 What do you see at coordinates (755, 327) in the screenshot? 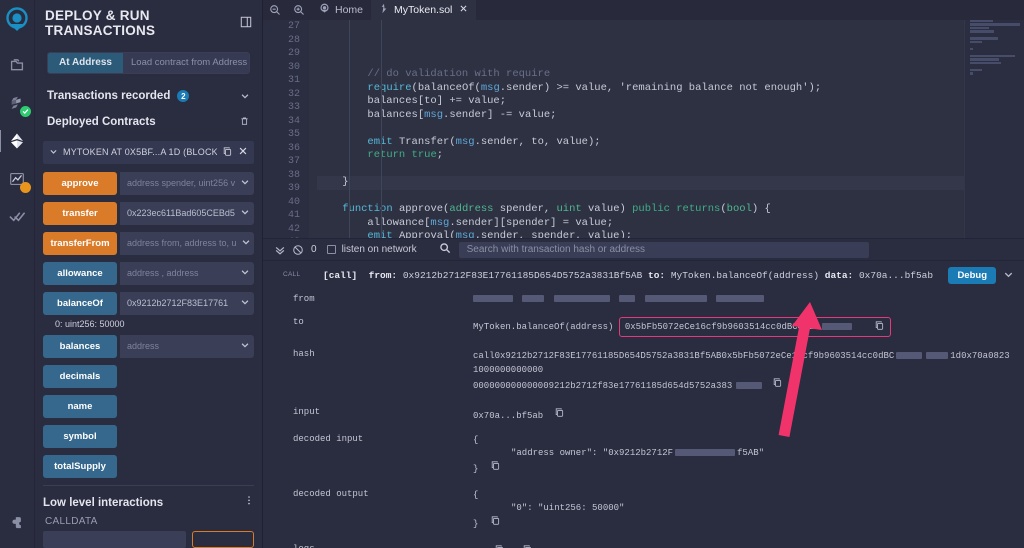
I see `to-address-highlight: 0x5bFb5072eCe16cf9b9603514cc0dBC03db` at bounding box center [755, 327].